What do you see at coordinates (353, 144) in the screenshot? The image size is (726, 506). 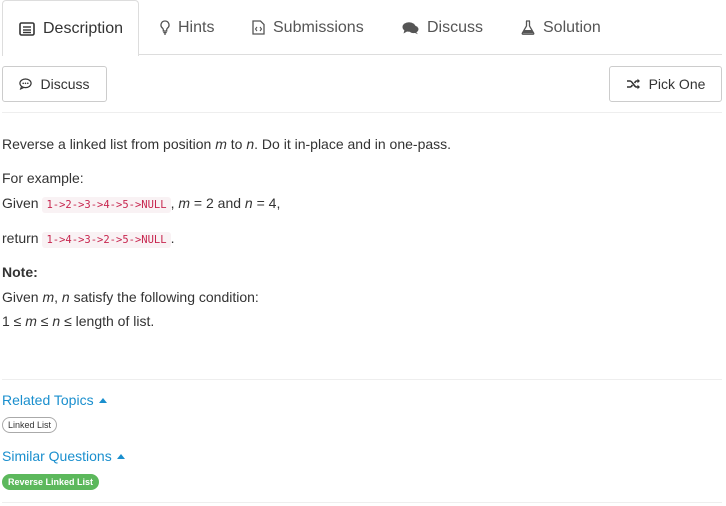 I see `text: . Do it in-place and in one-pass.` at bounding box center [353, 144].